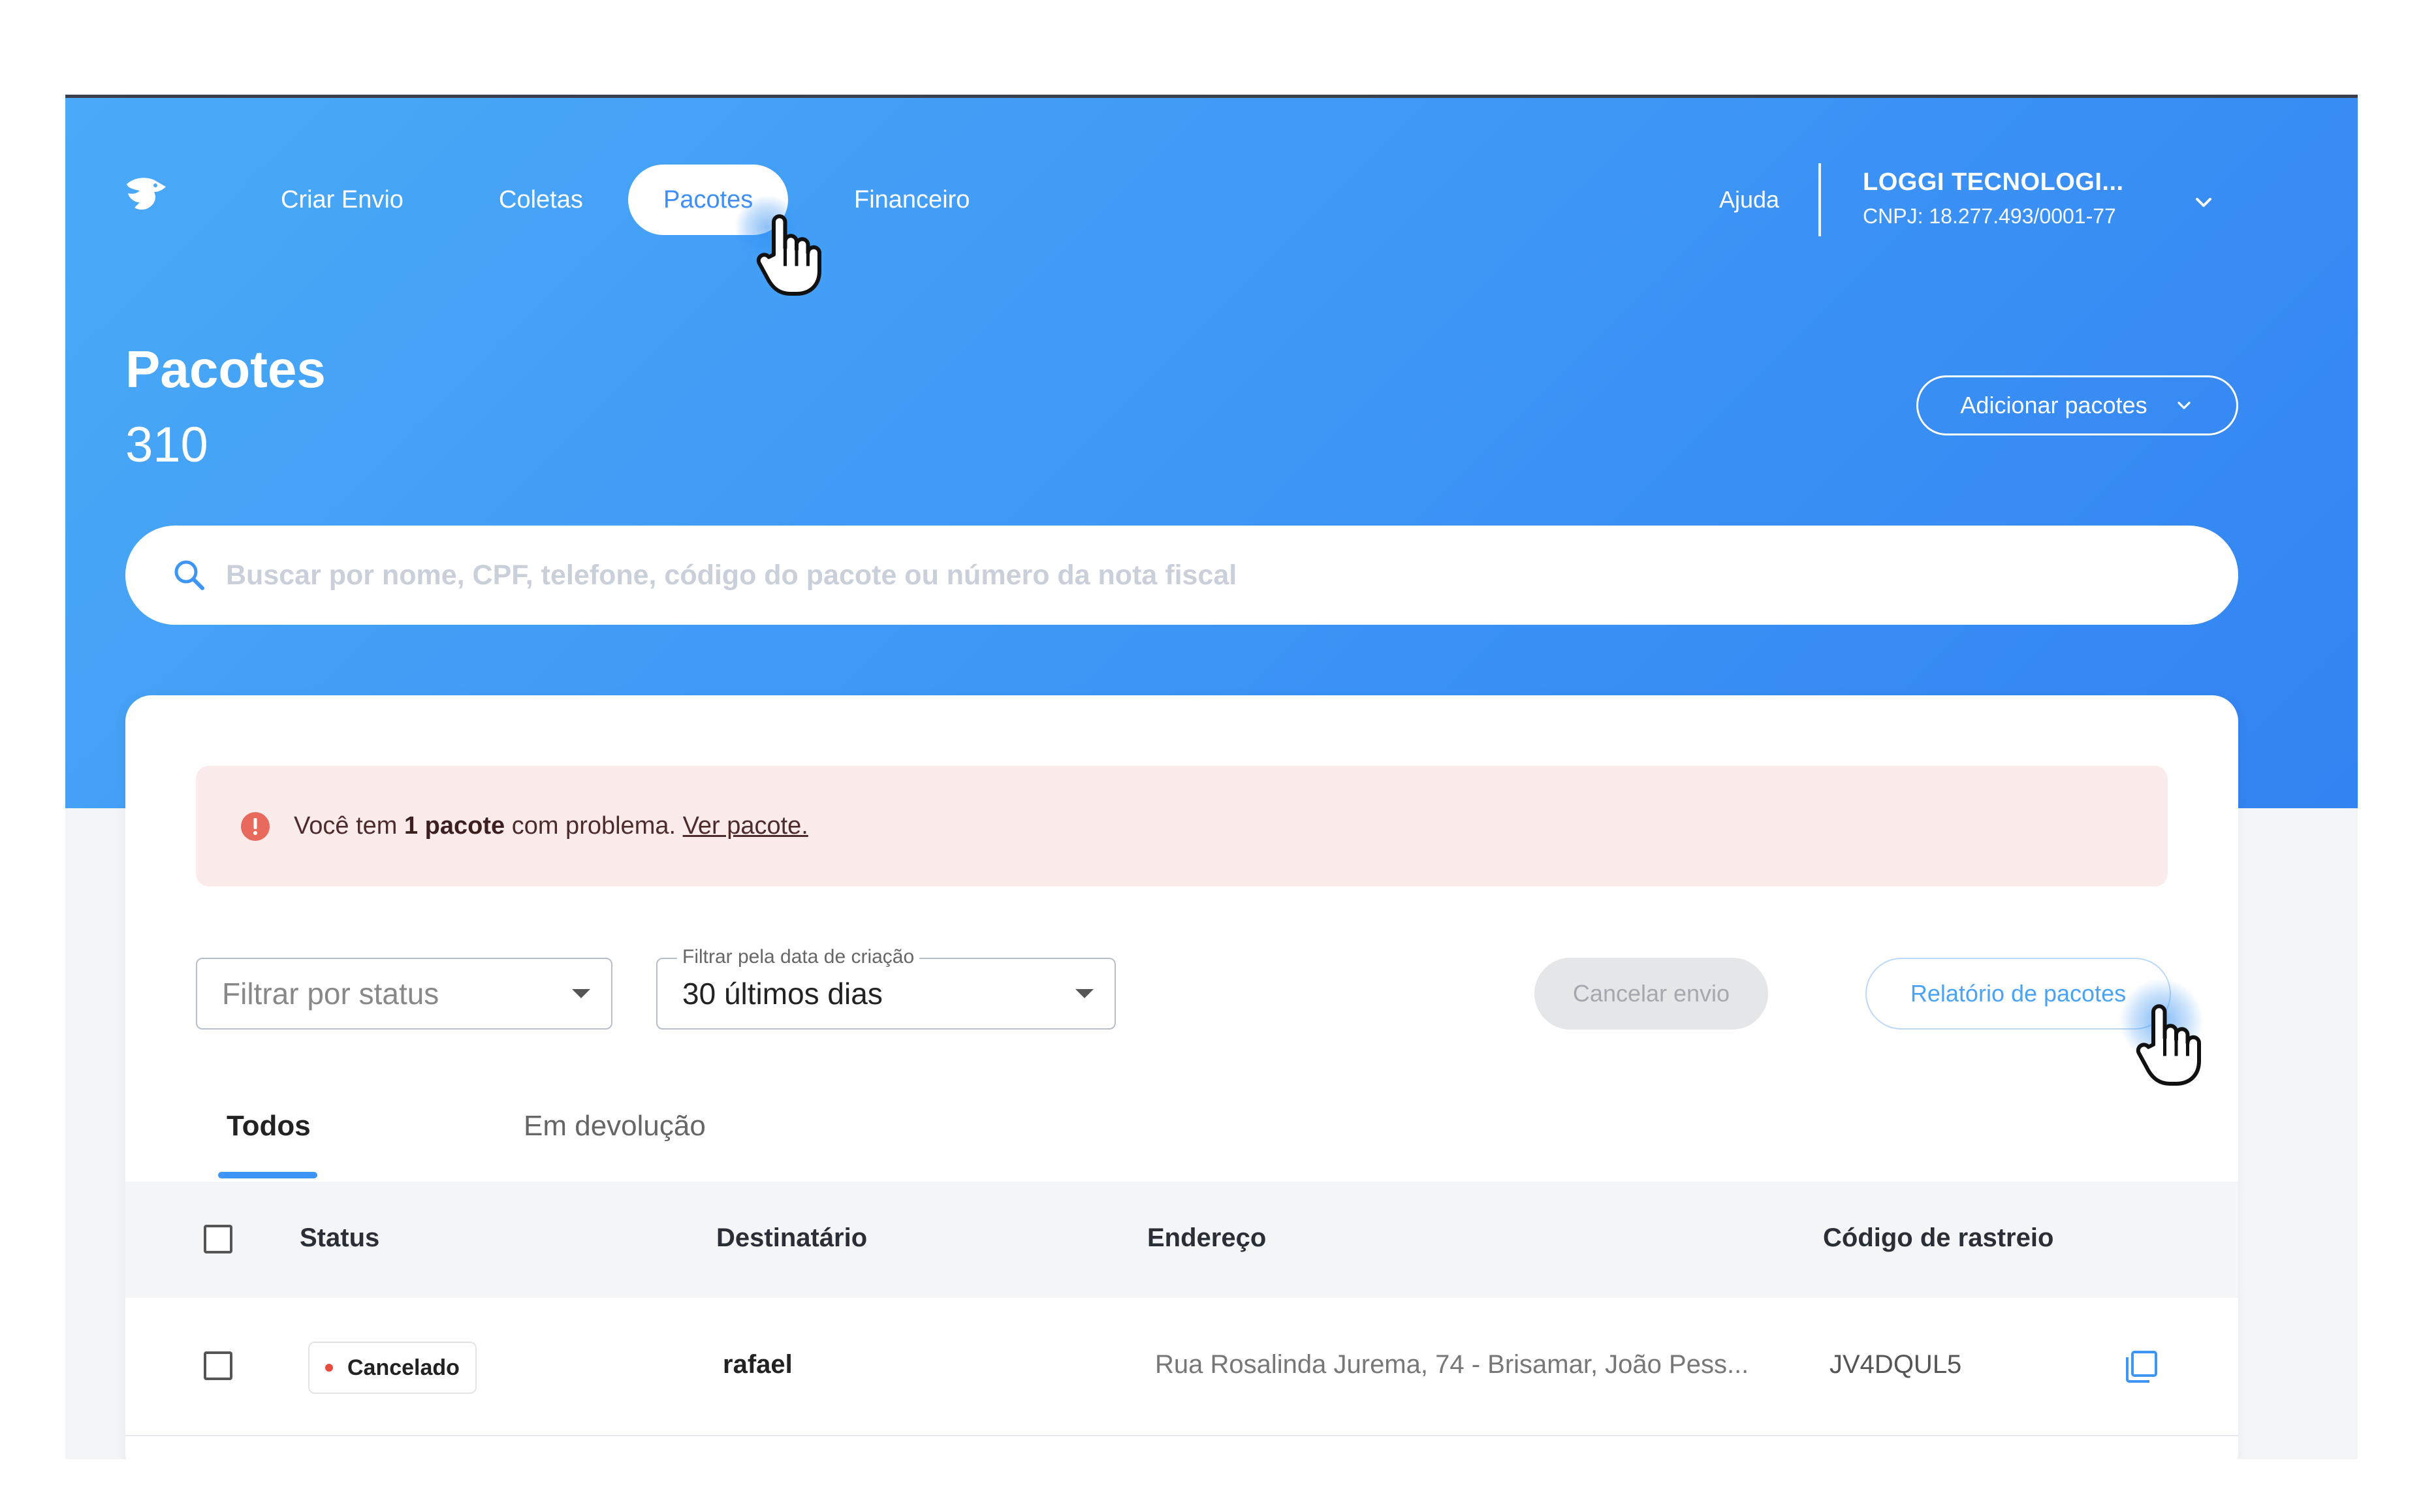  What do you see at coordinates (404, 1368) in the screenshot?
I see `status-label: Cancelado` at bounding box center [404, 1368].